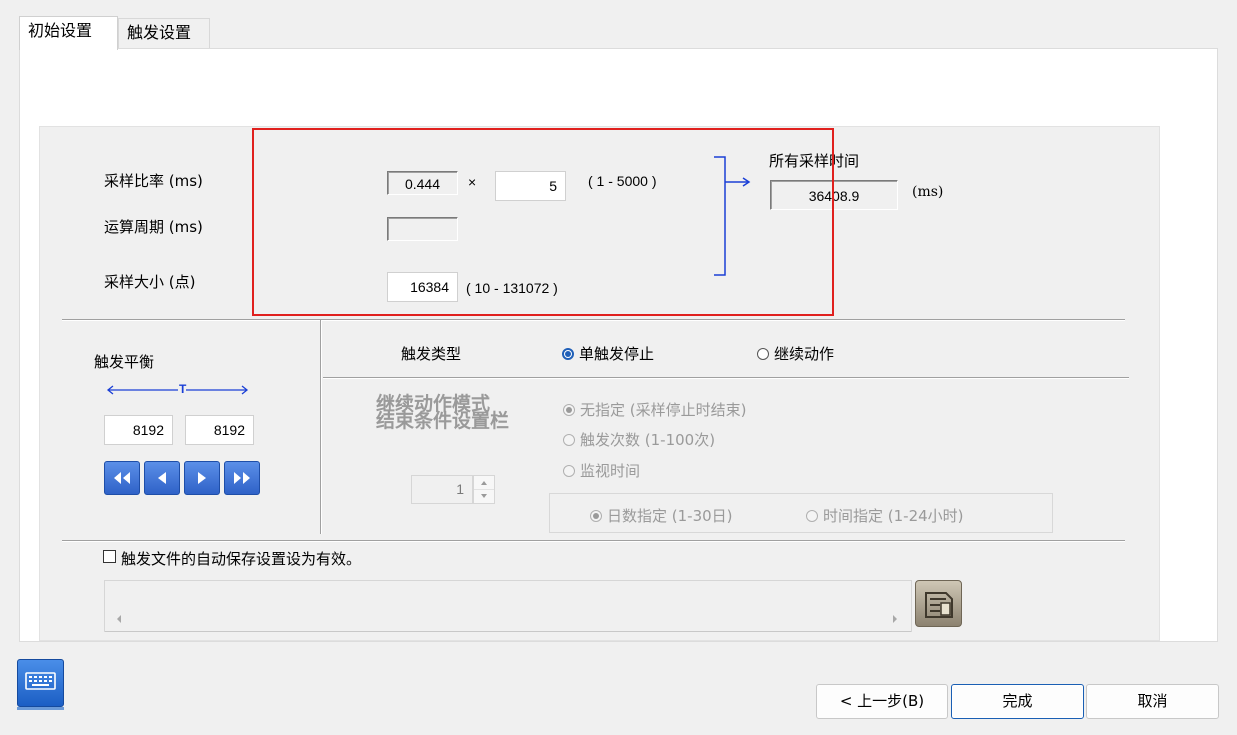 The width and height of the screenshot is (1237, 735). What do you see at coordinates (40, 683) in the screenshot?
I see `keyboard-icon` at bounding box center [40, 683].